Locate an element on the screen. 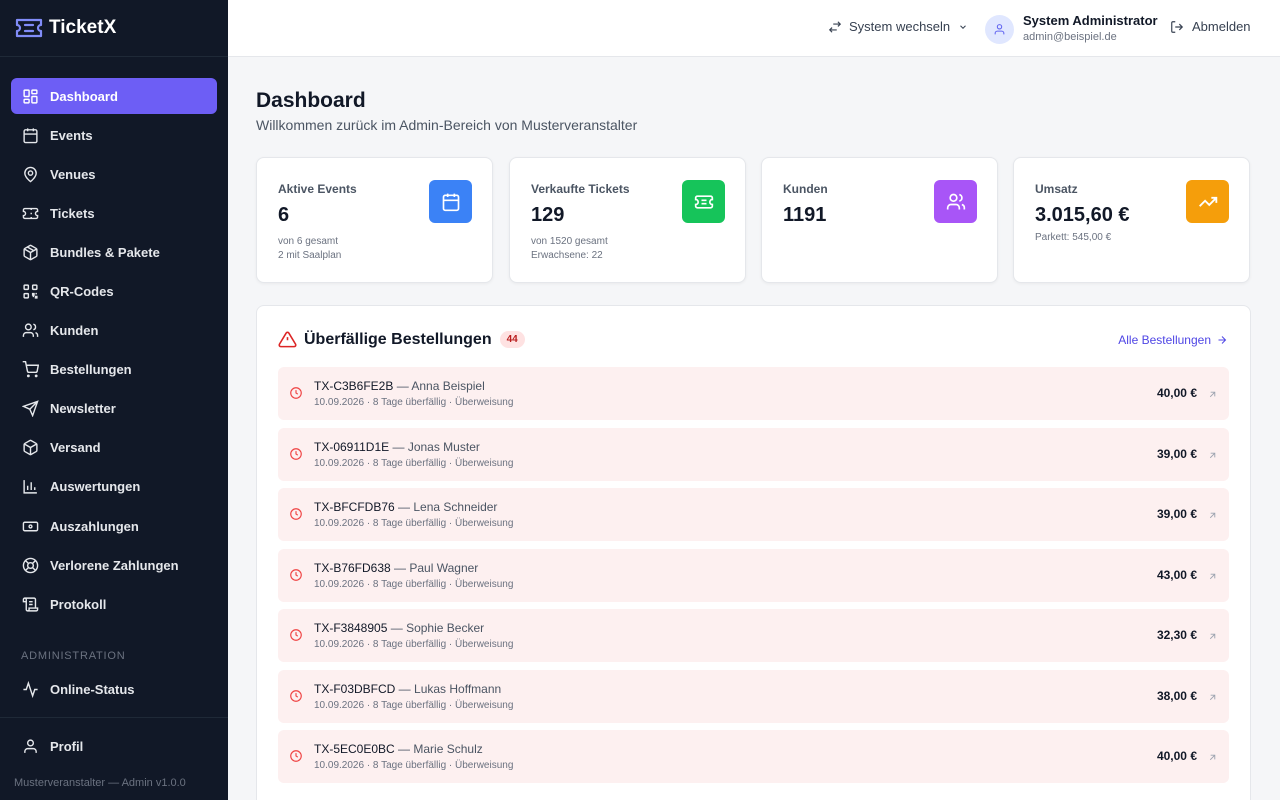 The width and height of the screenshot is (1280, 800). sidebar-item-label: Versand is located at coordinates (75, 448).